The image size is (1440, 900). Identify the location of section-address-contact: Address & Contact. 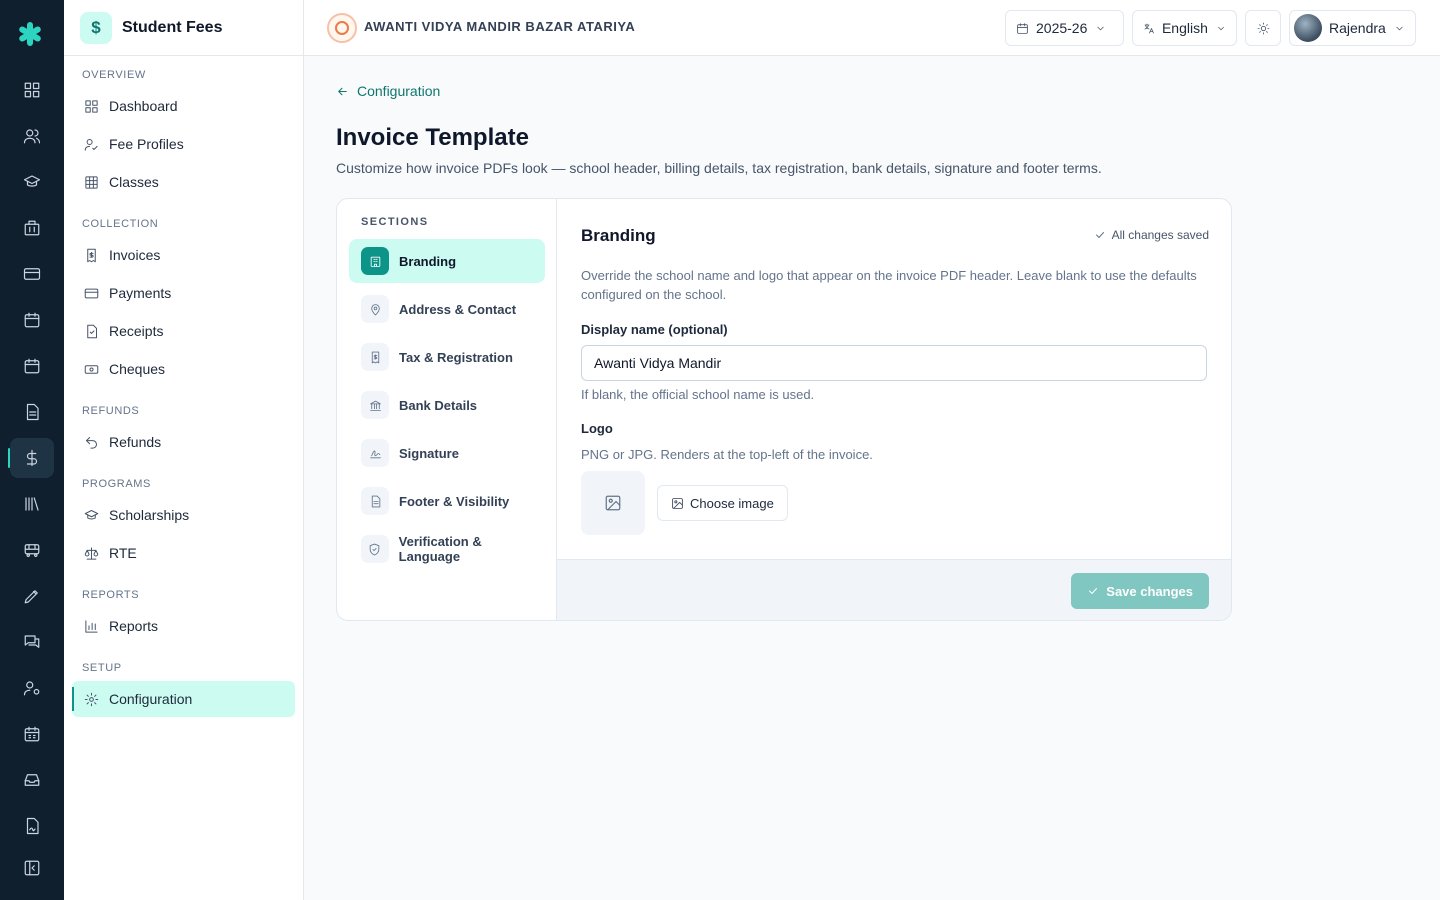
(447, 309).